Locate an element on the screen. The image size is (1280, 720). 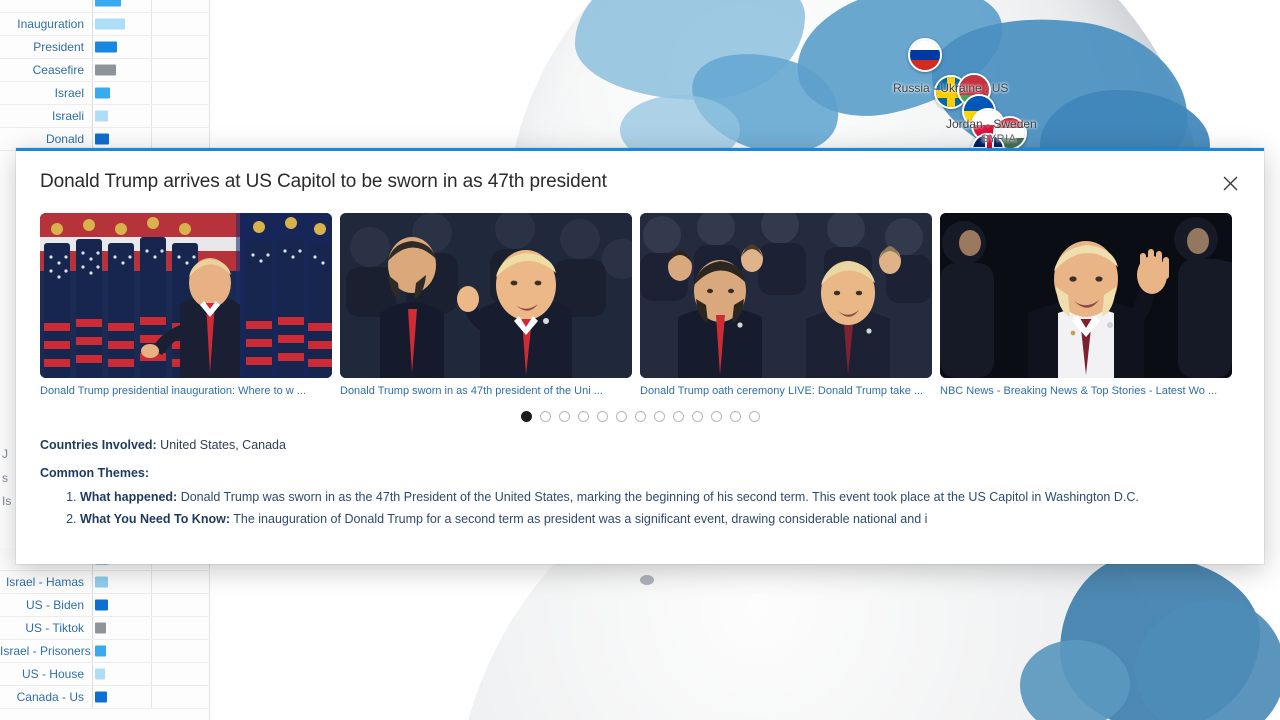
carousel-dots is located at coordinates (640, 416).